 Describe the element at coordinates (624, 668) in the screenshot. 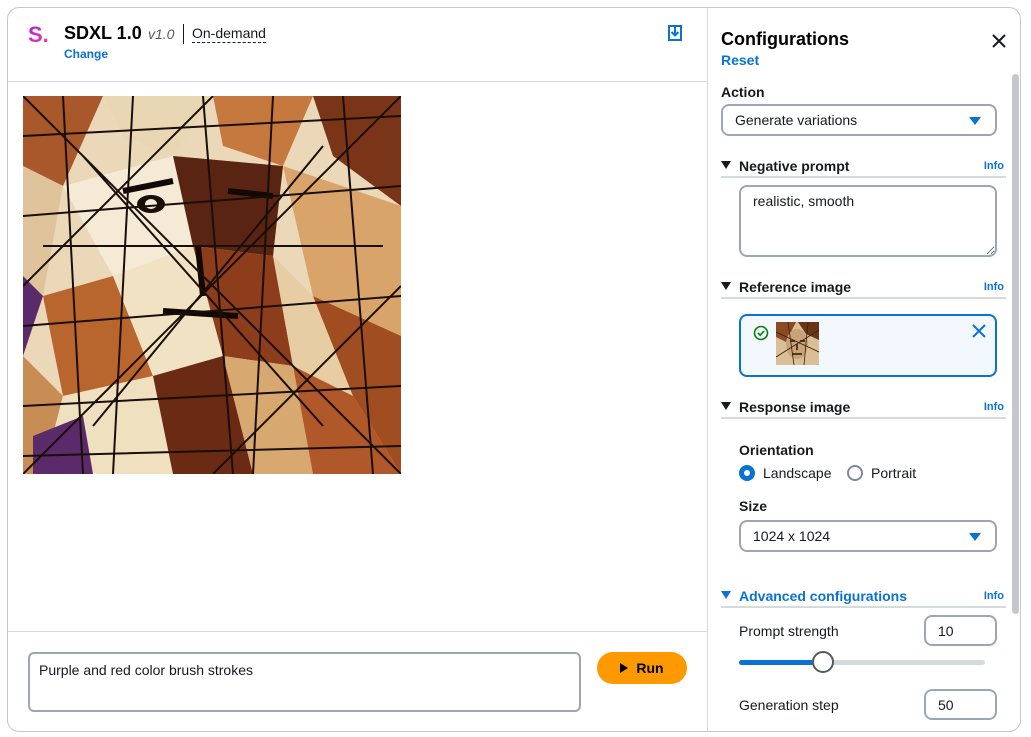

I see `play-icon` at that location.